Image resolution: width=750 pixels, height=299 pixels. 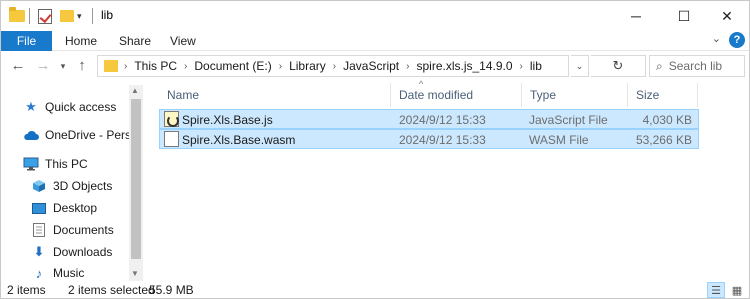 What do you see at coordinates (31, 106) in the screenshot?
I see `star-icon: ★` at bounding box center [31, 106].